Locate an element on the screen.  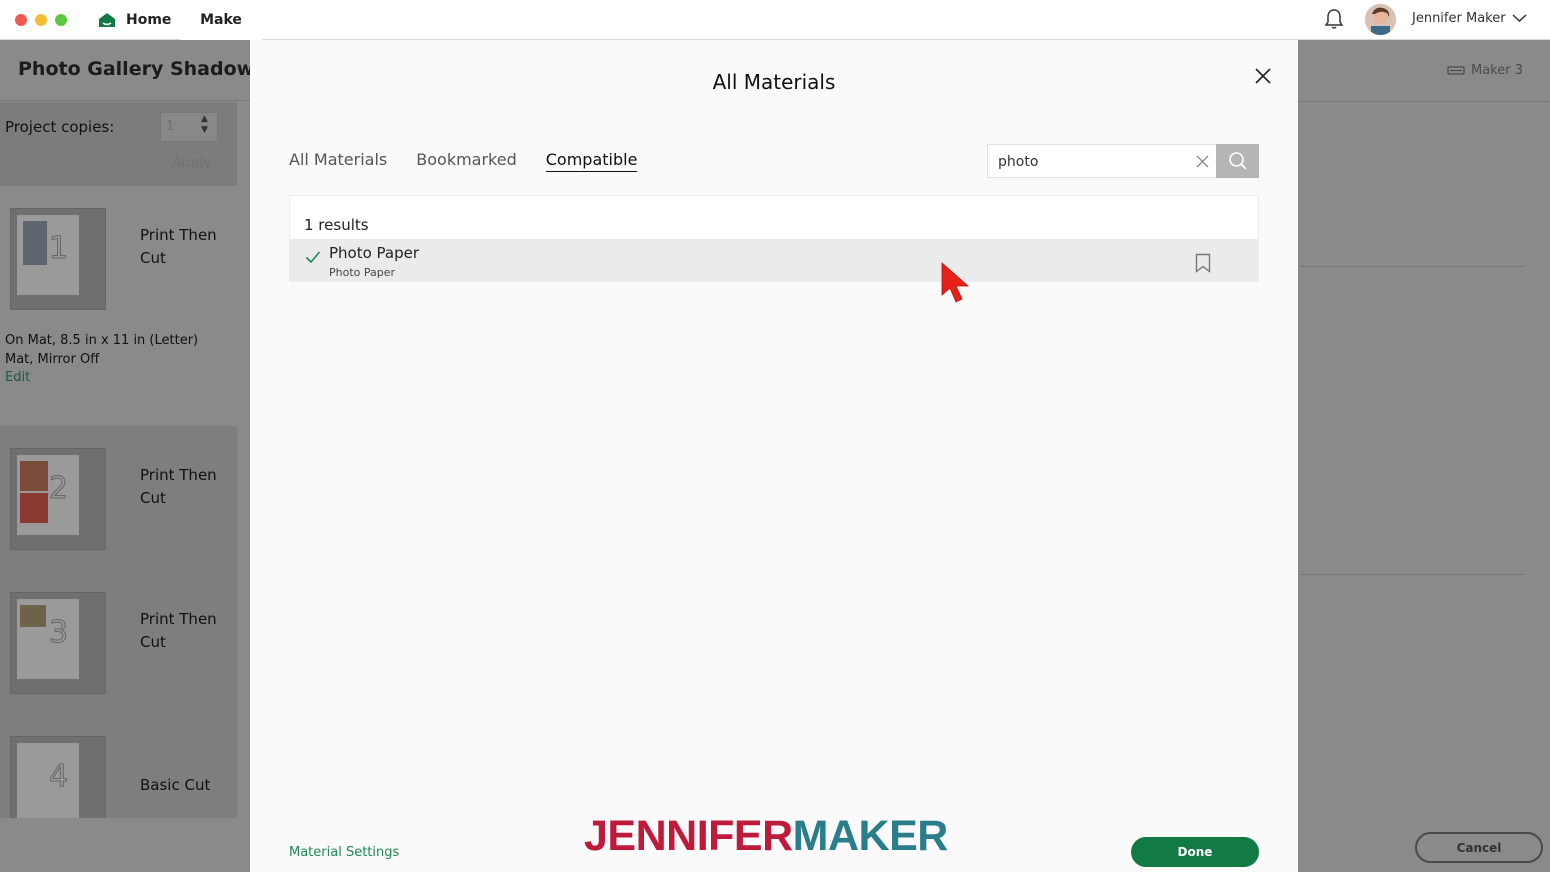
mat-card: 4 Basic Cut is located at coordinates (118, 766).